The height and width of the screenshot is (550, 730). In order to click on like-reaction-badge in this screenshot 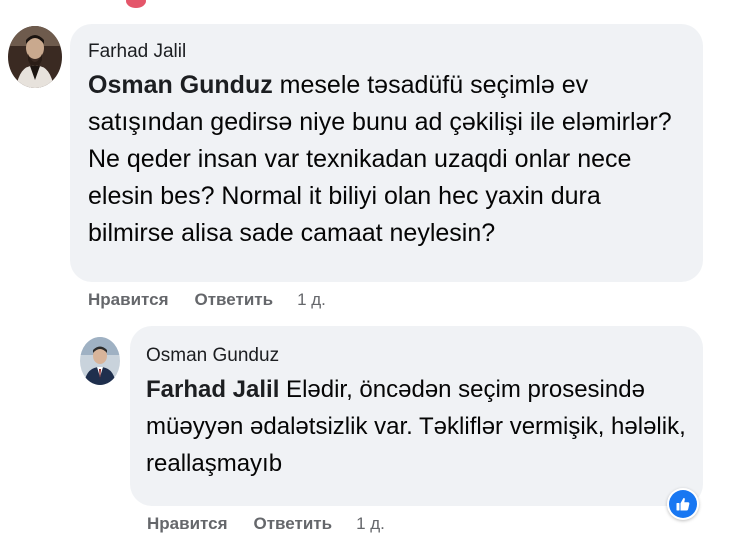, I will do `click(683, 504)`.